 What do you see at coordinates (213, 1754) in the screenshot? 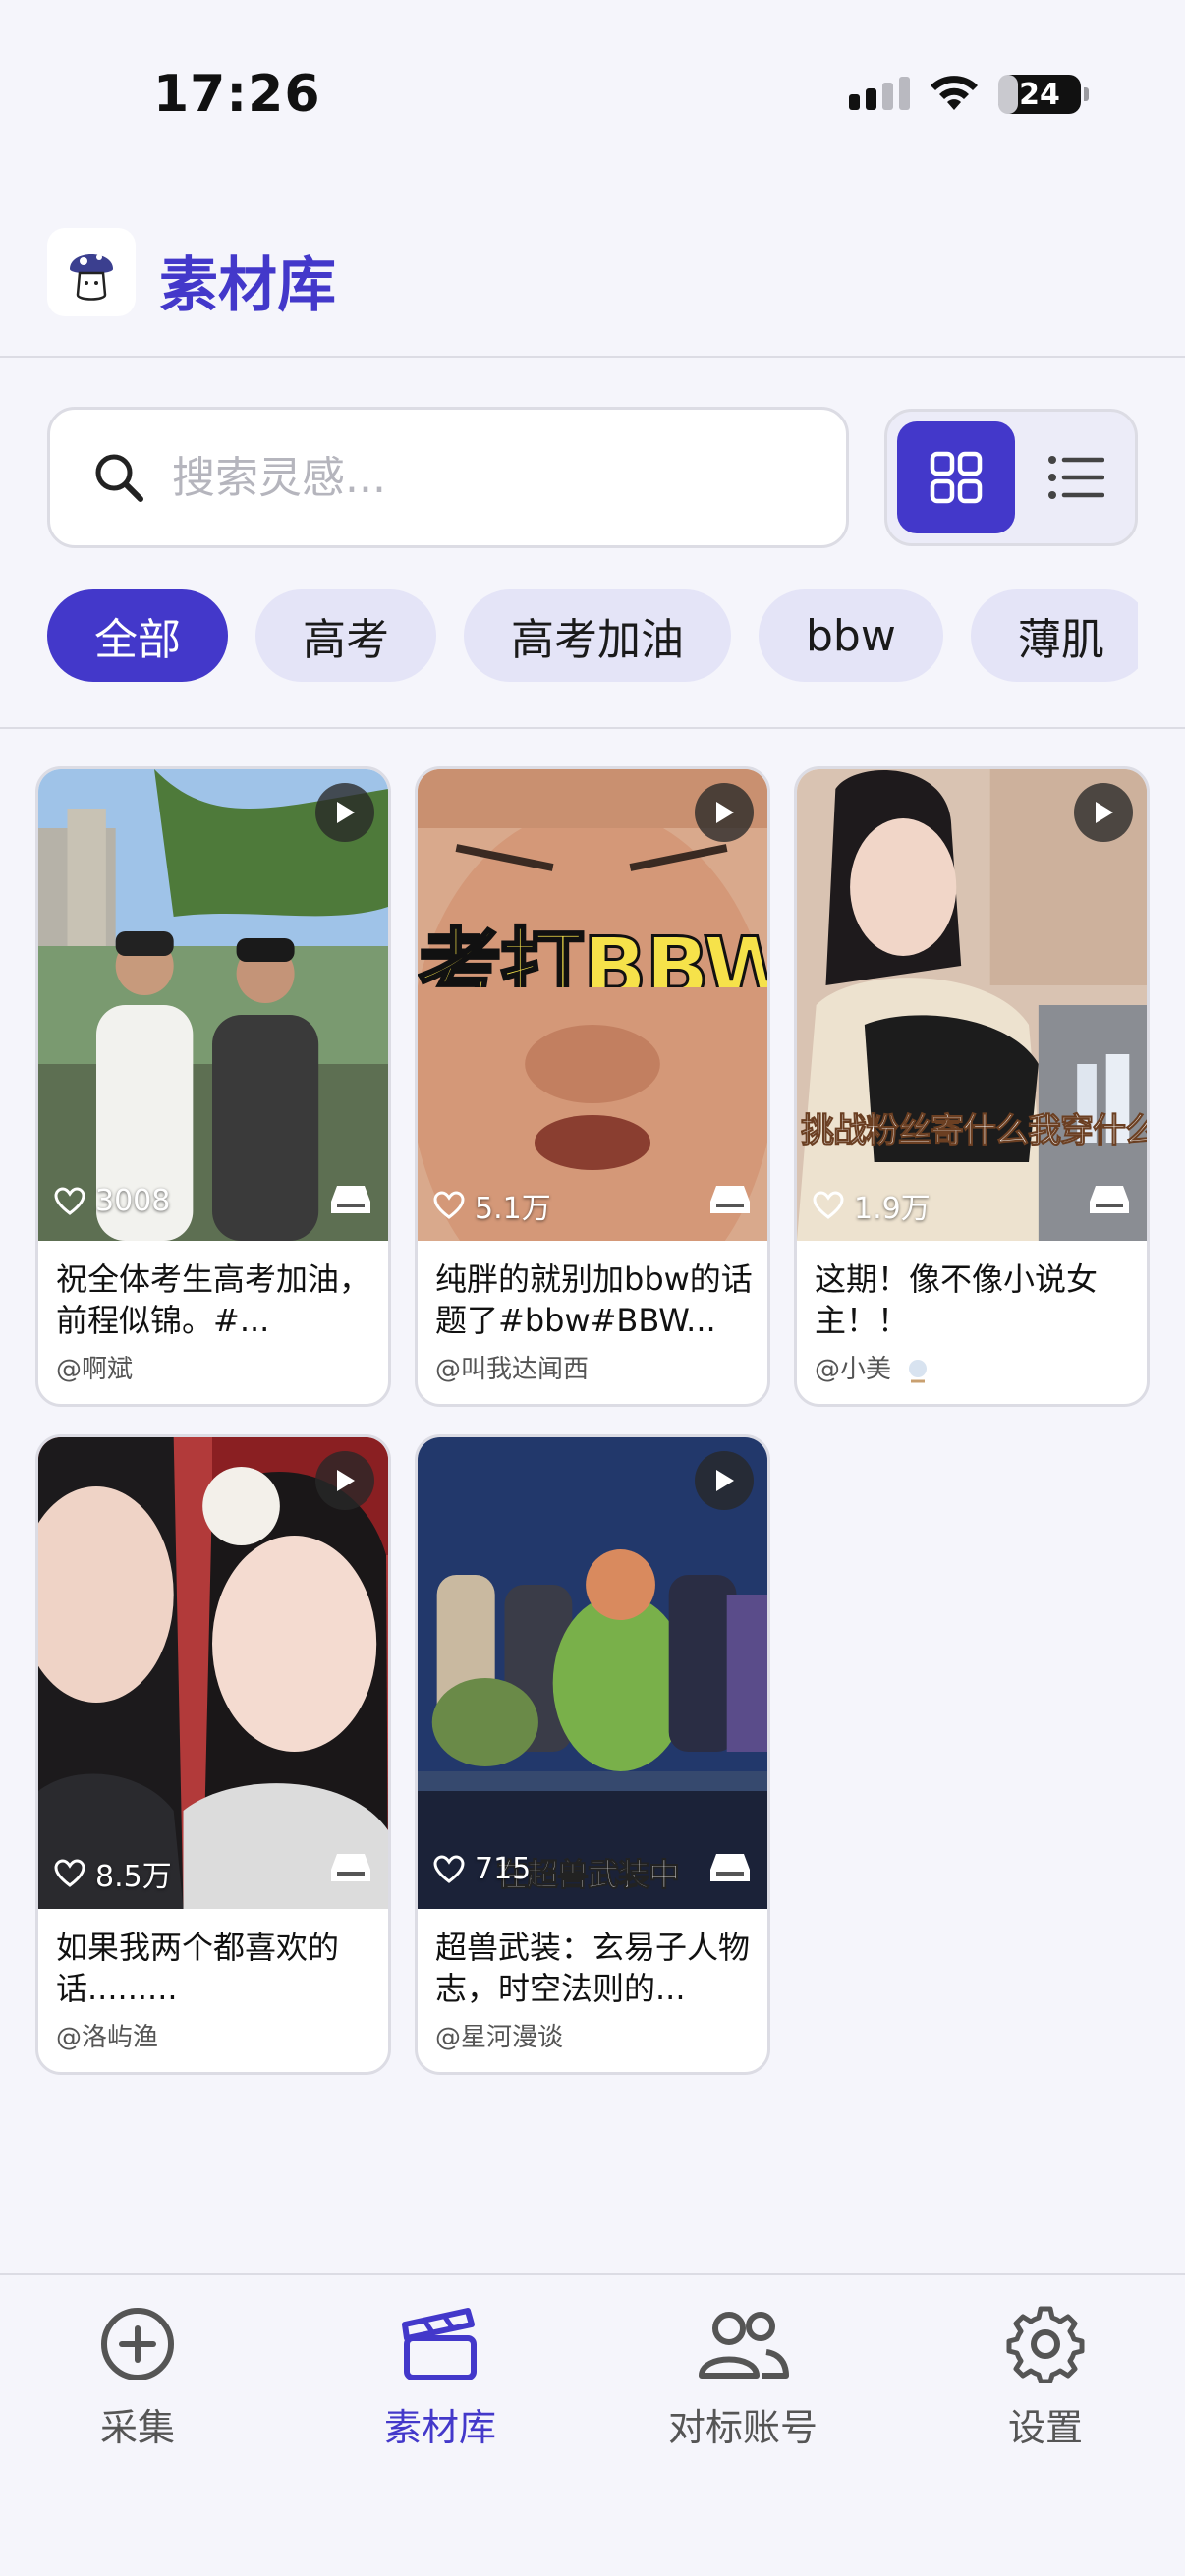
I see `video-card: 8.5万 如果我两个都喜欢的话......... @洛屿渔` at bounding box center [213, 1754].